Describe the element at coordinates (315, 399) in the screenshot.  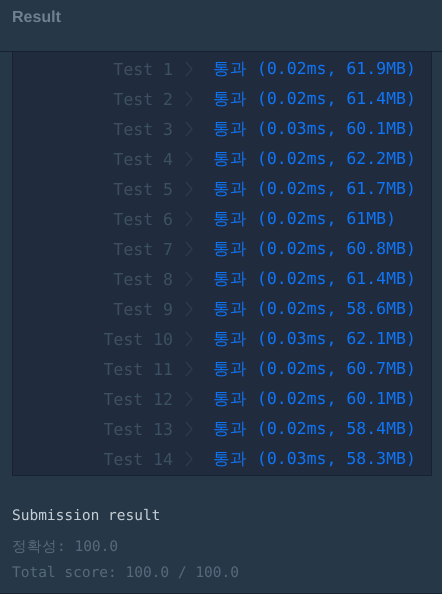
I see `test-result: 통과 (0.02ms, 60.1MB)` at that location.